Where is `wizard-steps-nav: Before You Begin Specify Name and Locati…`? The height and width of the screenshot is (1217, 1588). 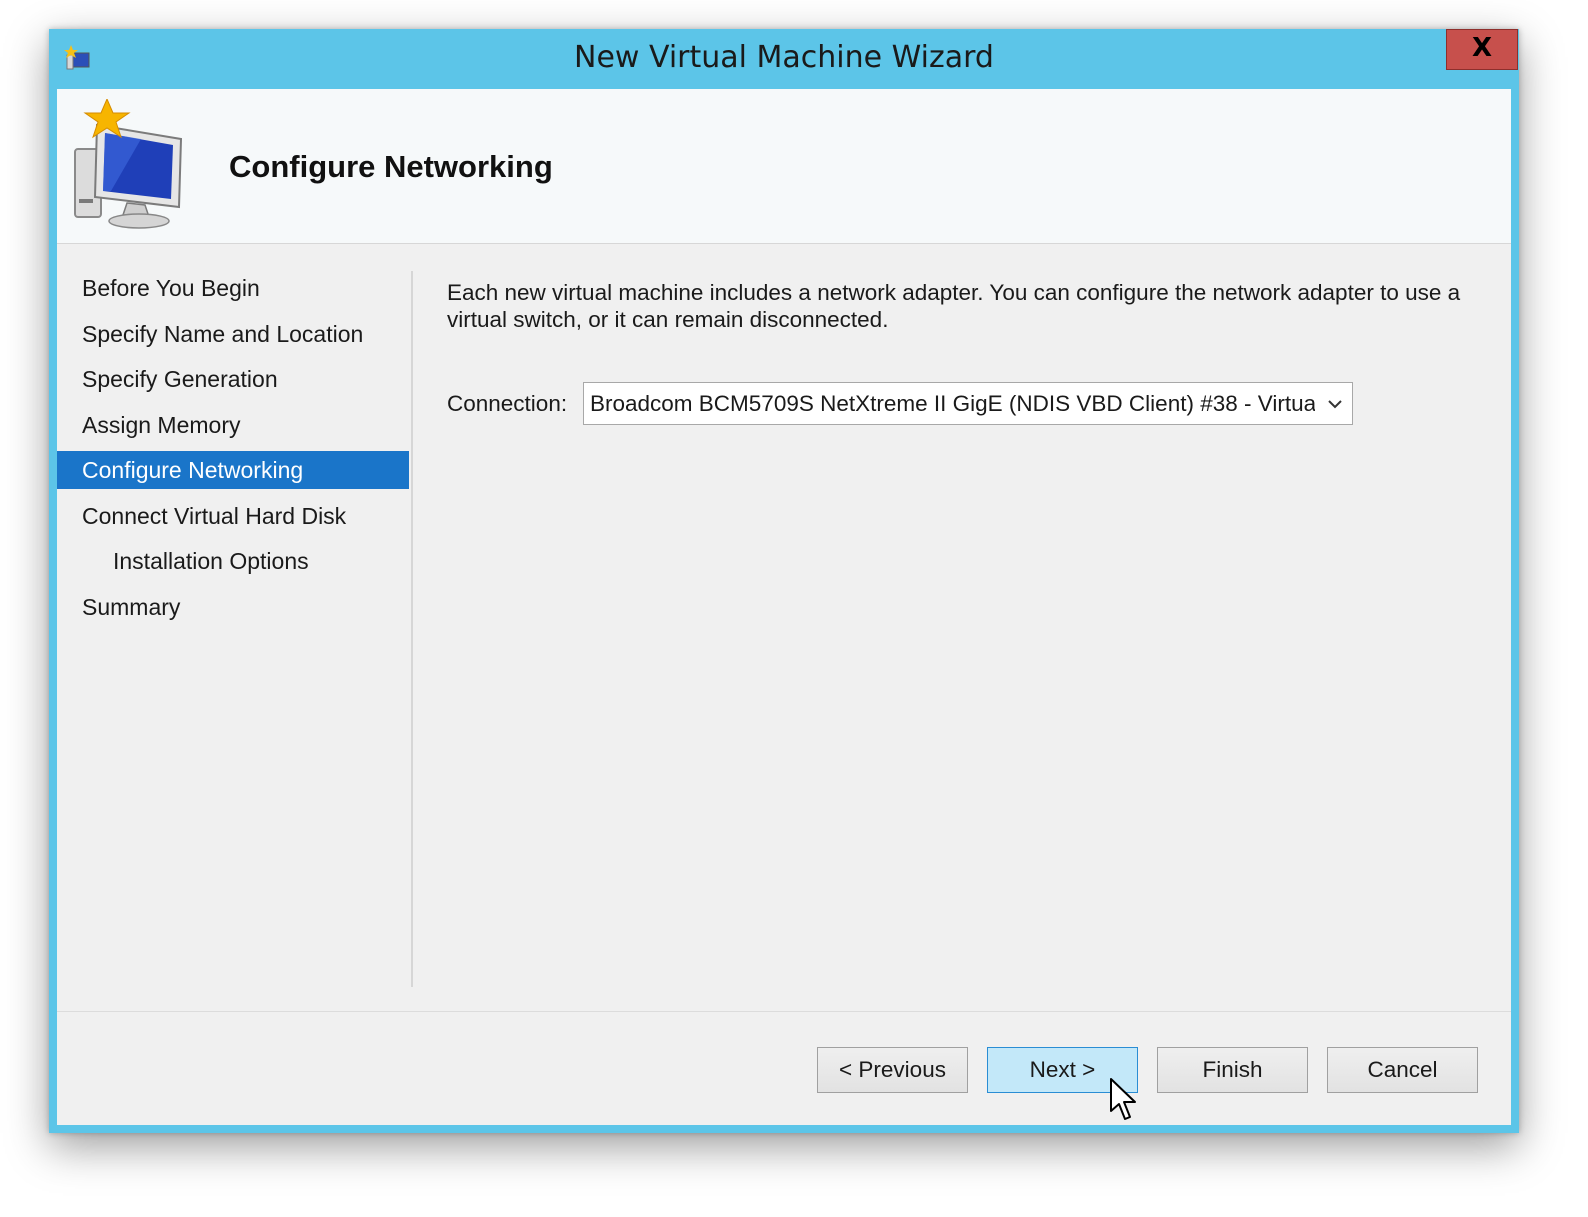 wizard-steps-nav: Before You Begin Specify Name and Locati… is located at coordinates (233, 451).